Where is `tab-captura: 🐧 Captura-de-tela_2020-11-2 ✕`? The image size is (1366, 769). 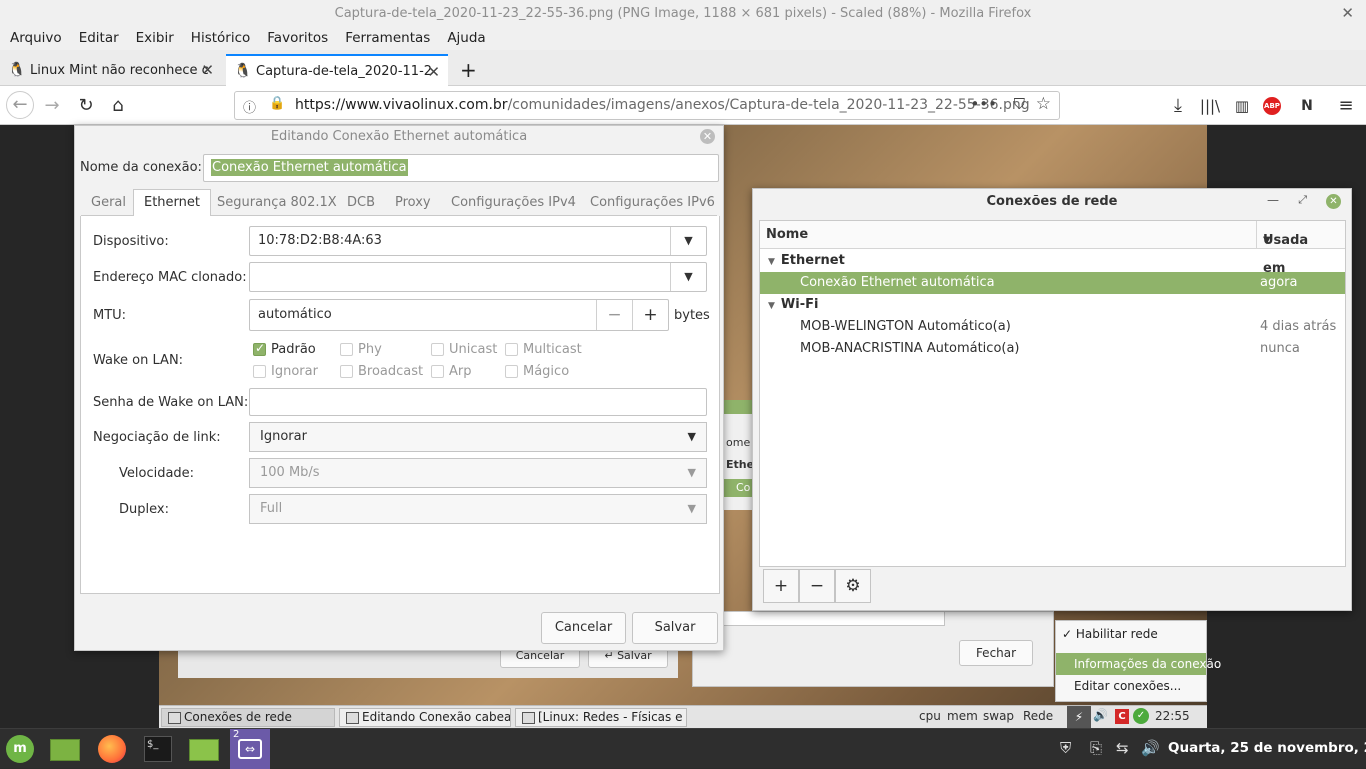
tab-captura: 🐧 Captura-de-tela_2020-11-2 ✕ is located at coordinates (337, 70).